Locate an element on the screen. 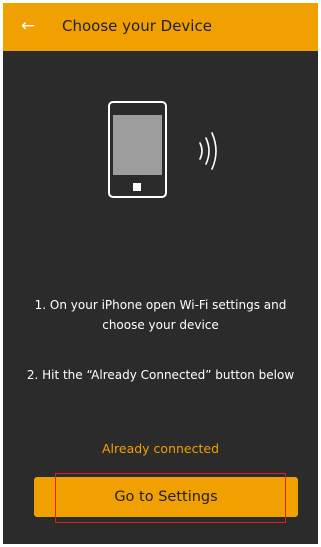  already-connected-link: Already connected is located at coordinates (160, 449).